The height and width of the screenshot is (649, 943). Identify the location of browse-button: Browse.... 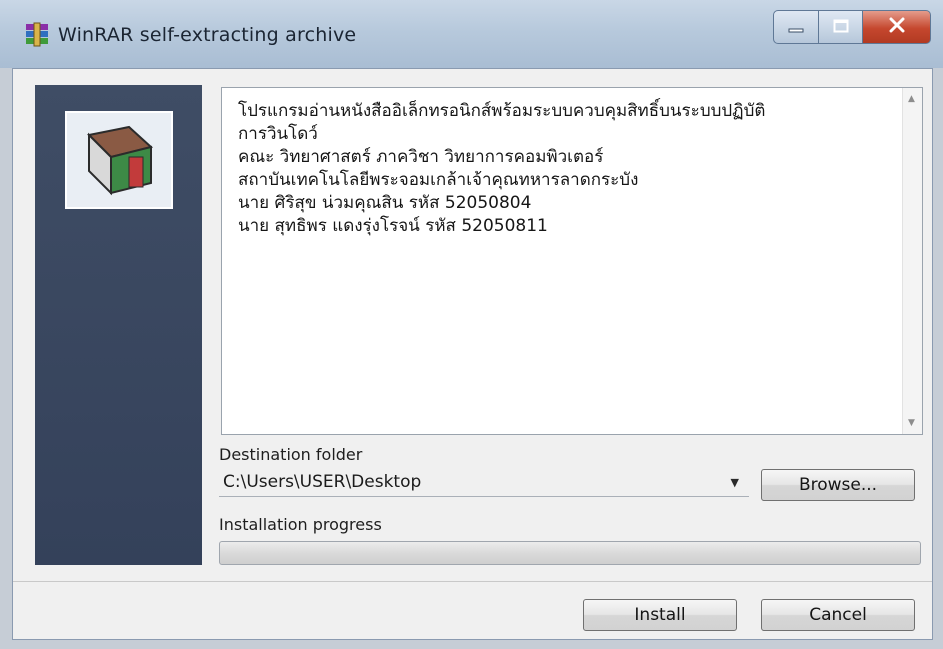
(838, 485).